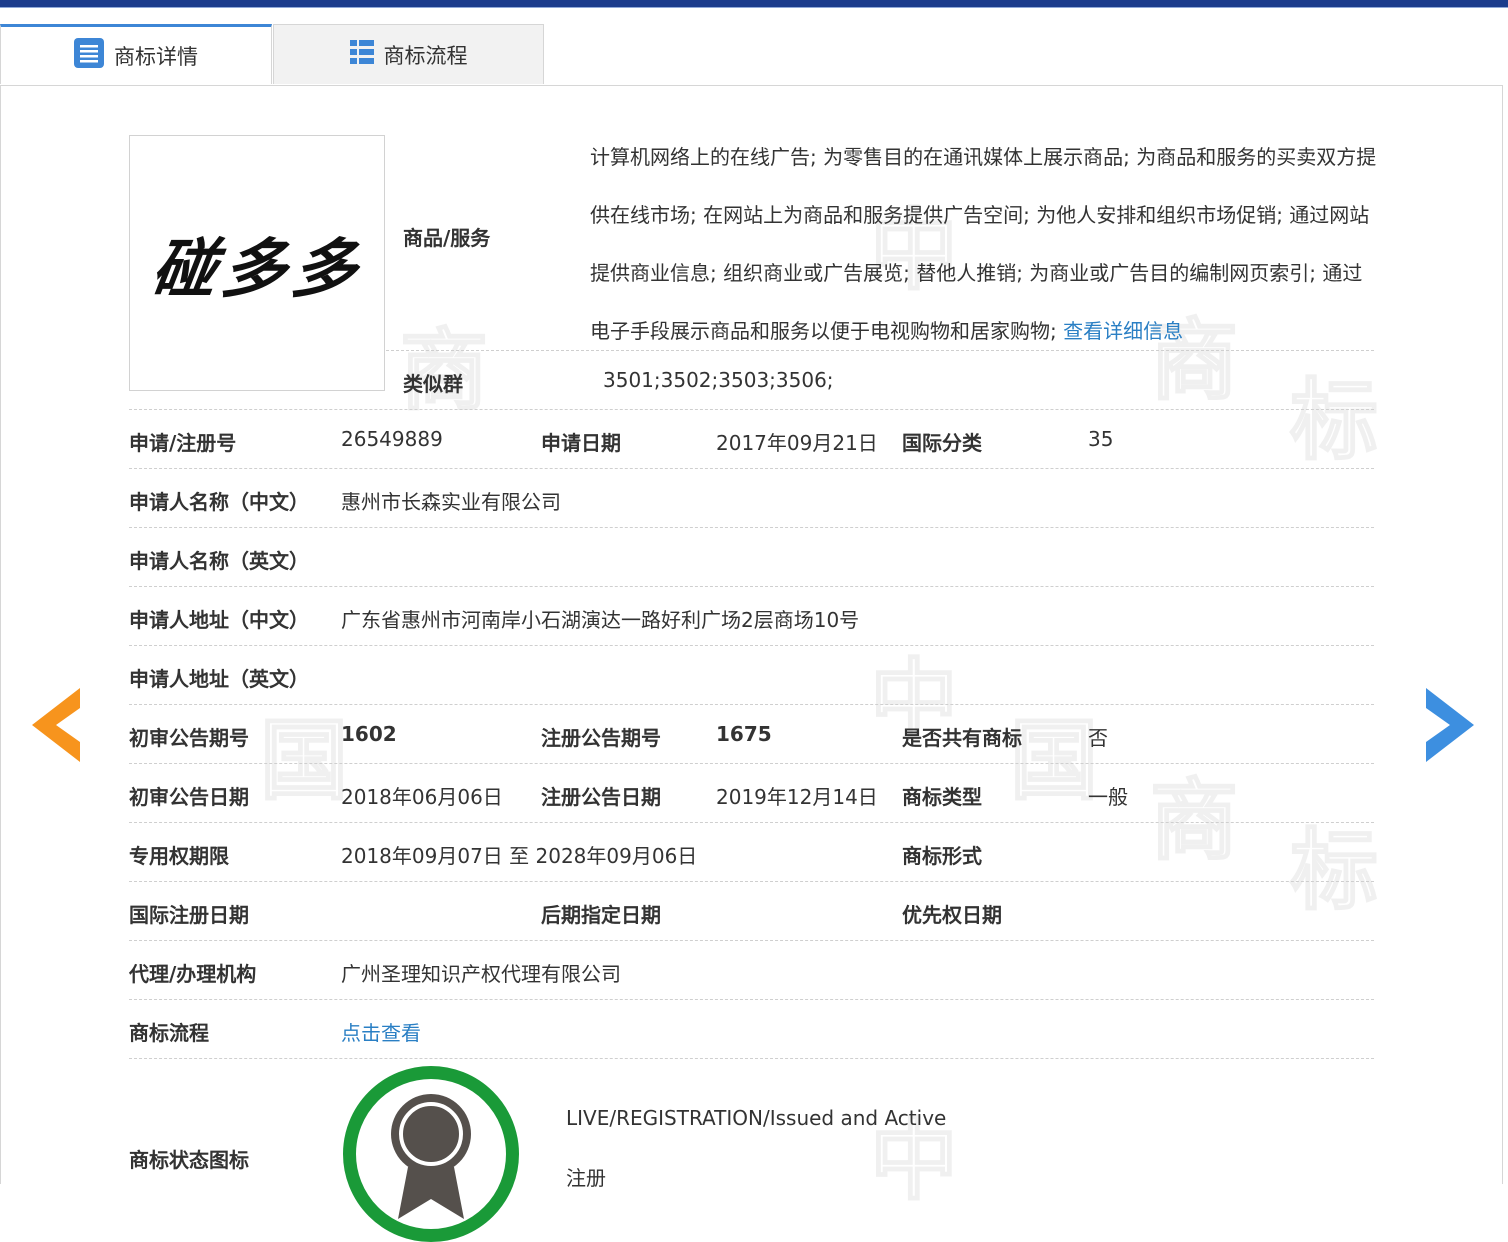  What do you see at coordinates (601, 738) in the screenshot?
I see `reg-pub-no-label: 注册公告期号` at bounding box center [601, 738].